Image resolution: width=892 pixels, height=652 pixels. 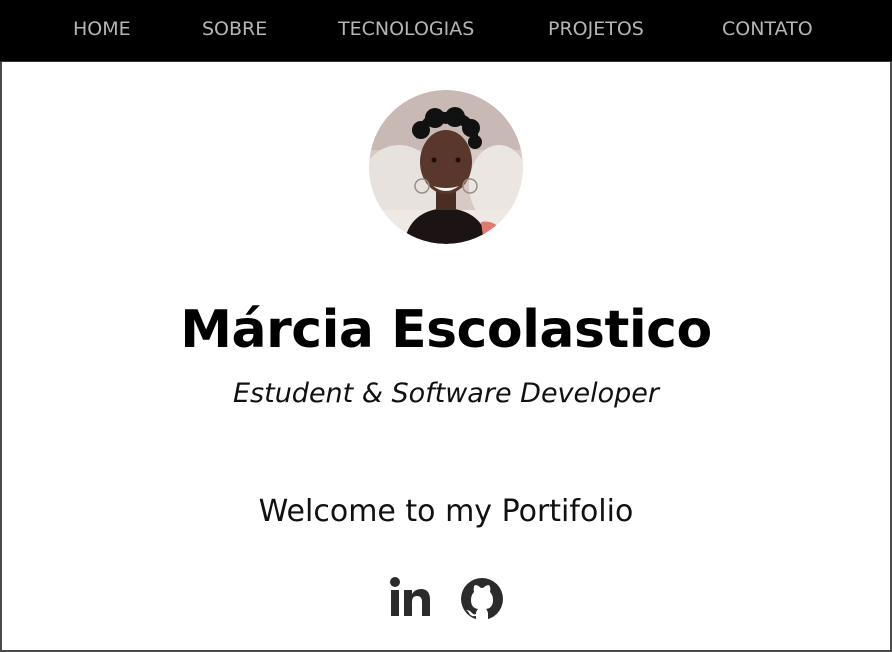 I want to click on profile-name: Márcia Escolastico, so click(x=446, y=330).